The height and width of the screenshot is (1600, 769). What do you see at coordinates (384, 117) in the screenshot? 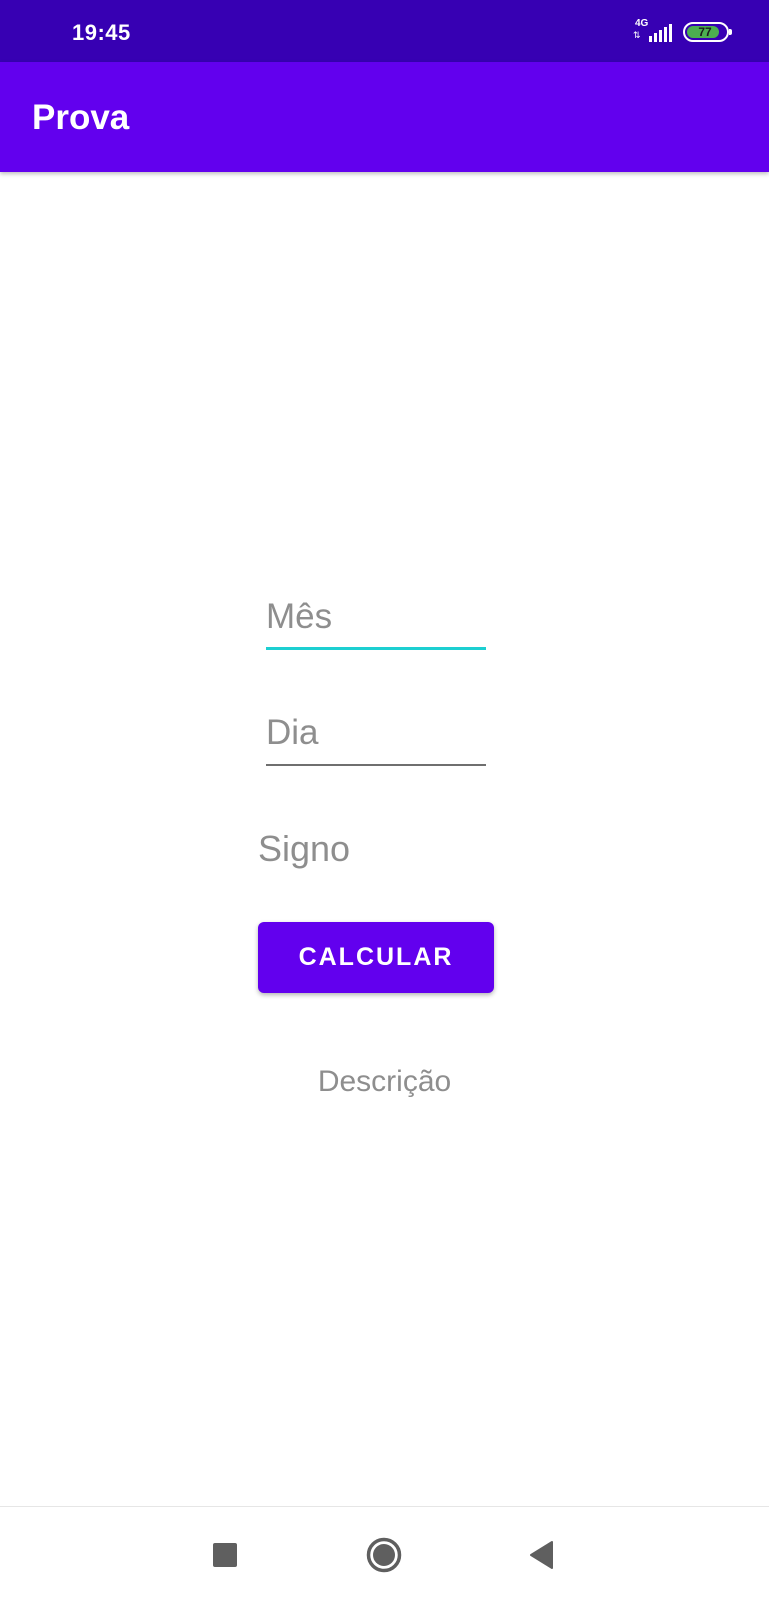
I see `app-bar: Prova` at bounding box center [384, 117].